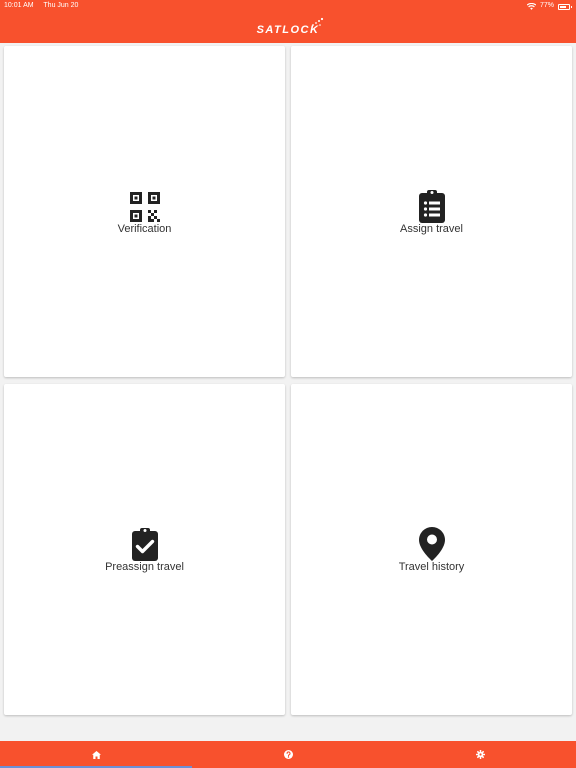 This screenshot has height=768, width=576. Describe the element at coordinates (288, 6) in the screenshot. I see `status-bar: 10:01 AM Thu Jun 20 77%` at that location.